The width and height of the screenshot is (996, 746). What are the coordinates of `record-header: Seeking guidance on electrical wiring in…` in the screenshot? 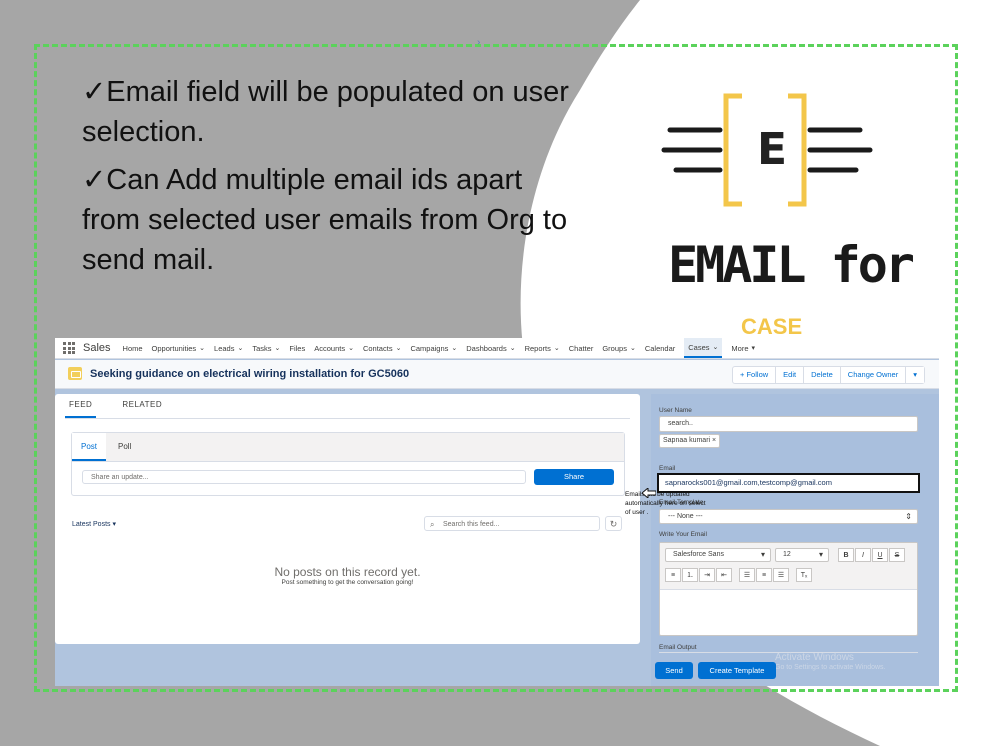 It's located at (497, 374).